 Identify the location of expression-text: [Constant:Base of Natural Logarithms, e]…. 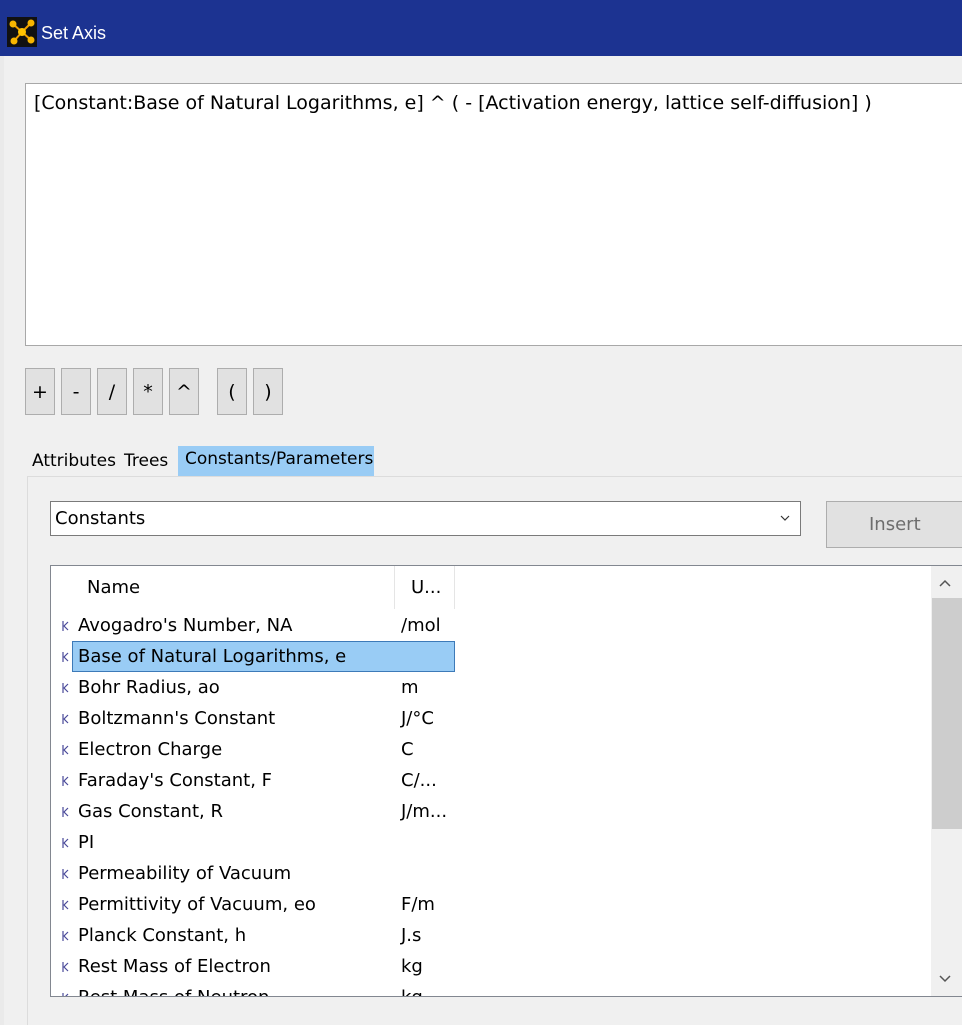
(453, 103).